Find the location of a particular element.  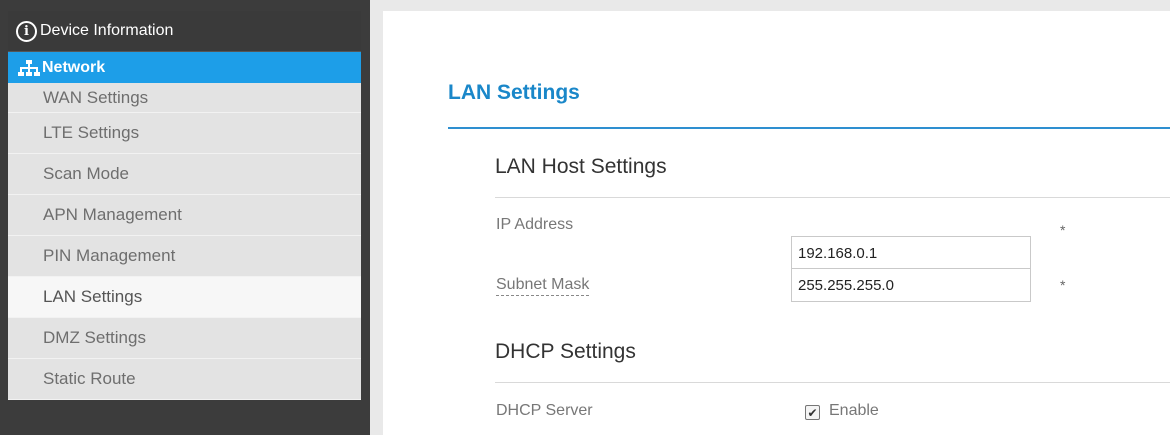

sidebar-item-network: Network is located at coordinates (184, 67).